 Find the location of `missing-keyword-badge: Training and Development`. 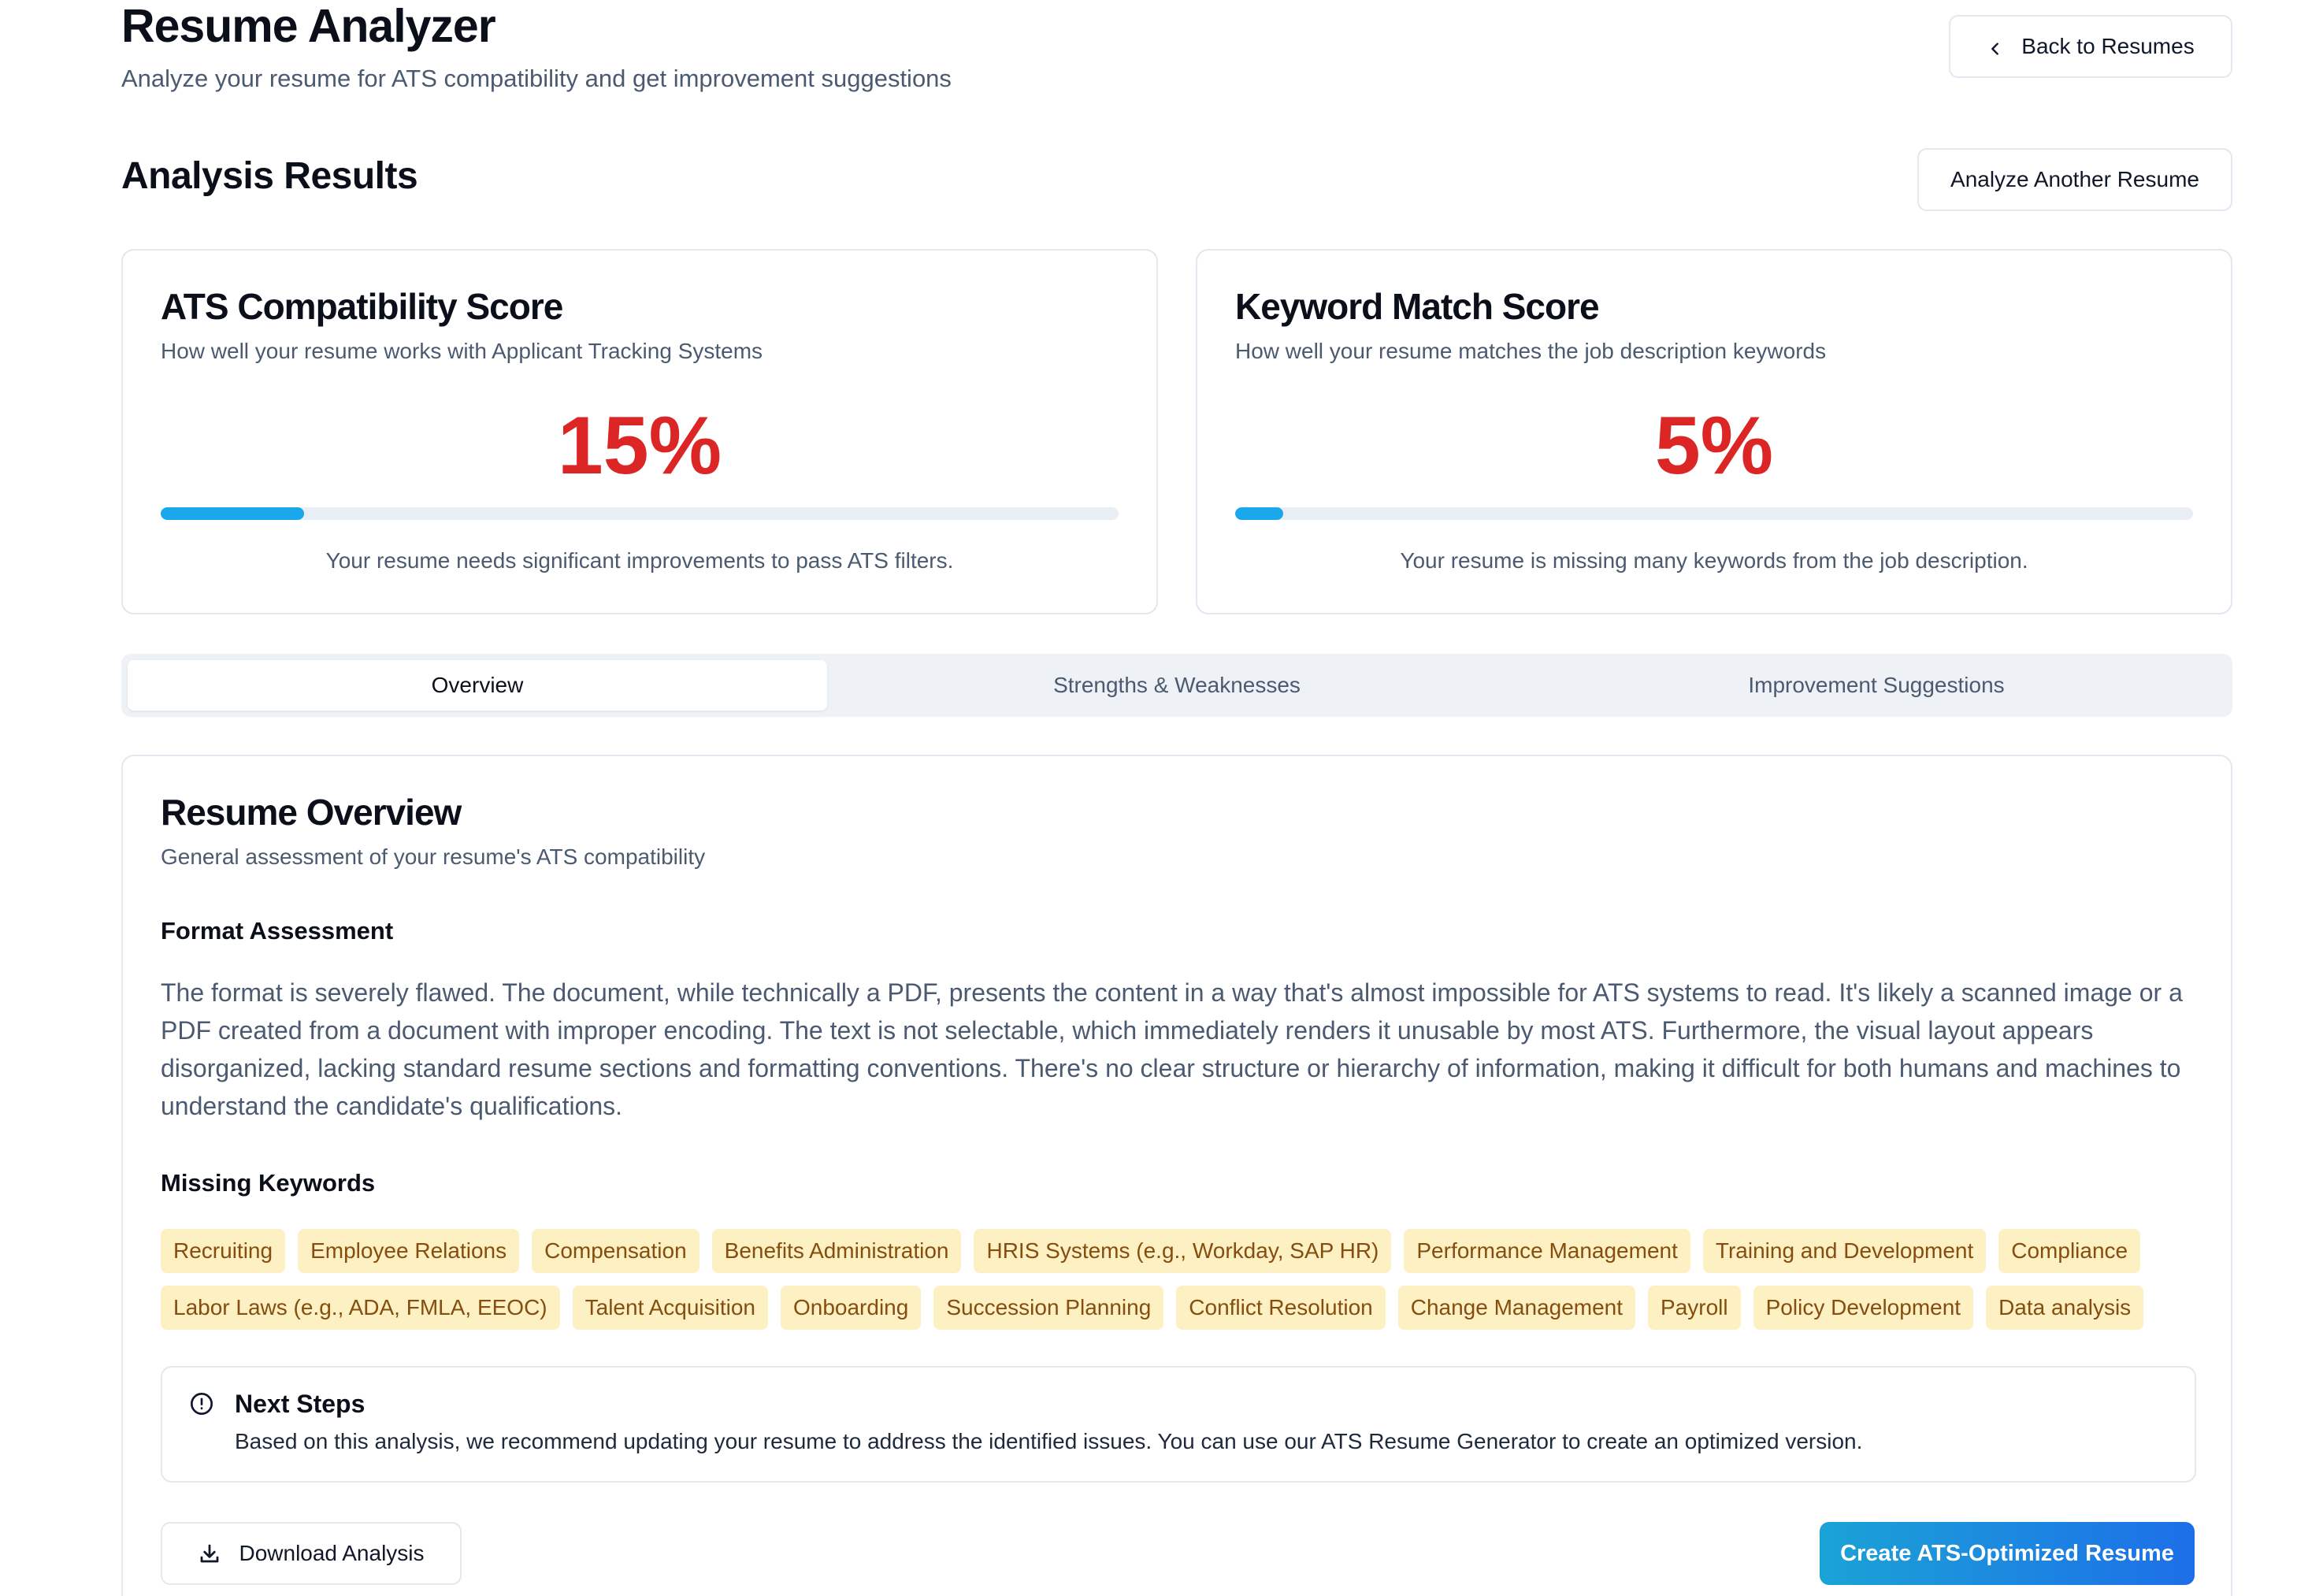

missing-keyword-badge: Training and Development is located at coordinates (1844, 1251).